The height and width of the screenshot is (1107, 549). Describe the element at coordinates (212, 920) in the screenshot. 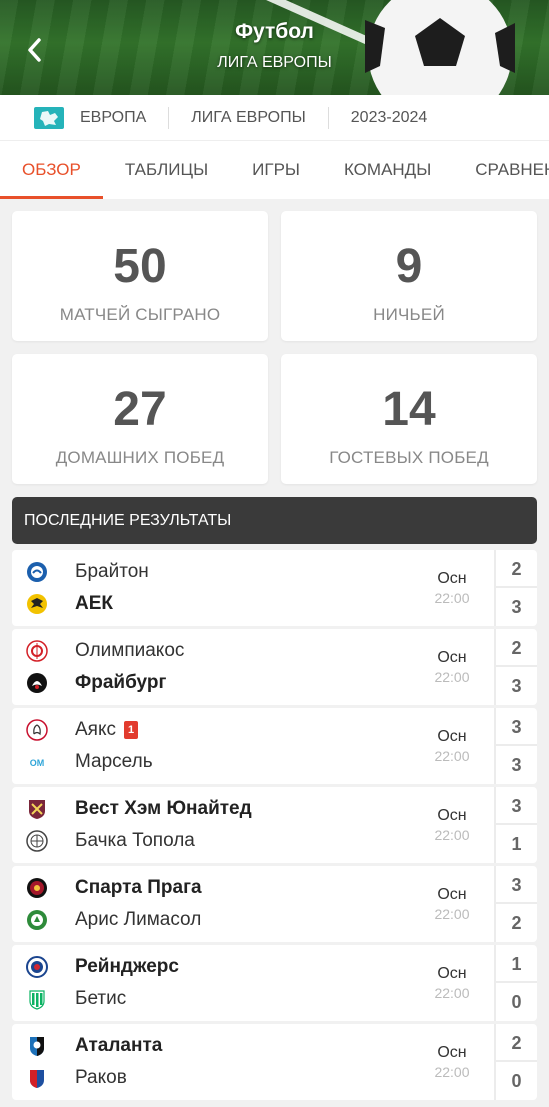

I see `away-team: Арис Лимасол` at that location.